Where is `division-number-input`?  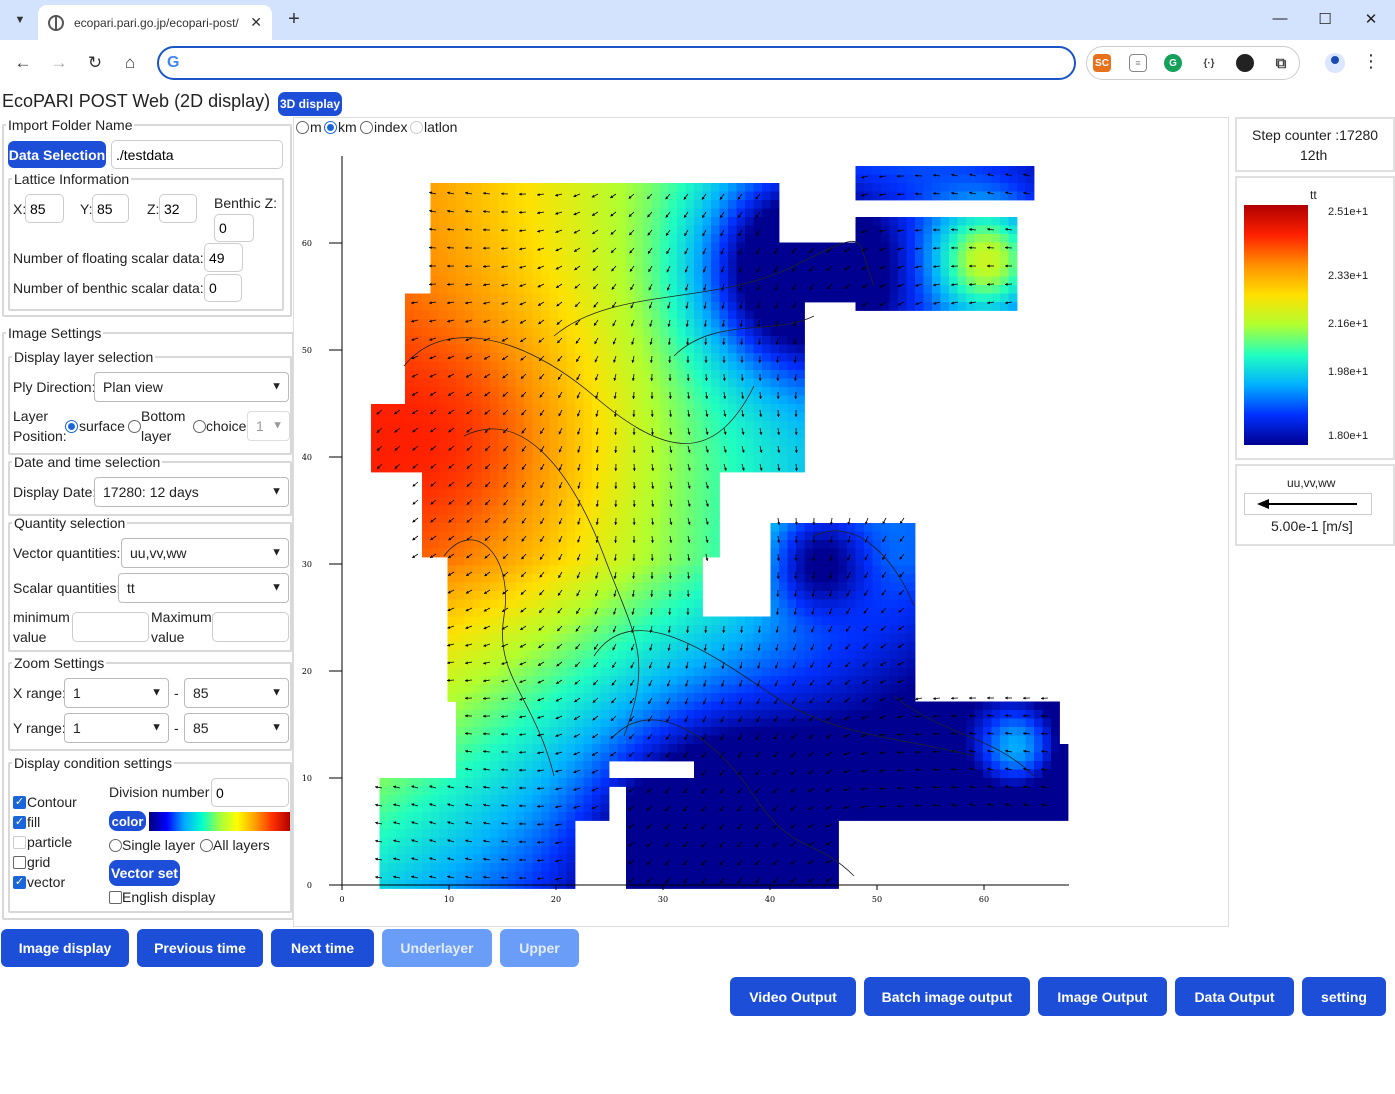 division-number-input is located at coordinates (250, 792).